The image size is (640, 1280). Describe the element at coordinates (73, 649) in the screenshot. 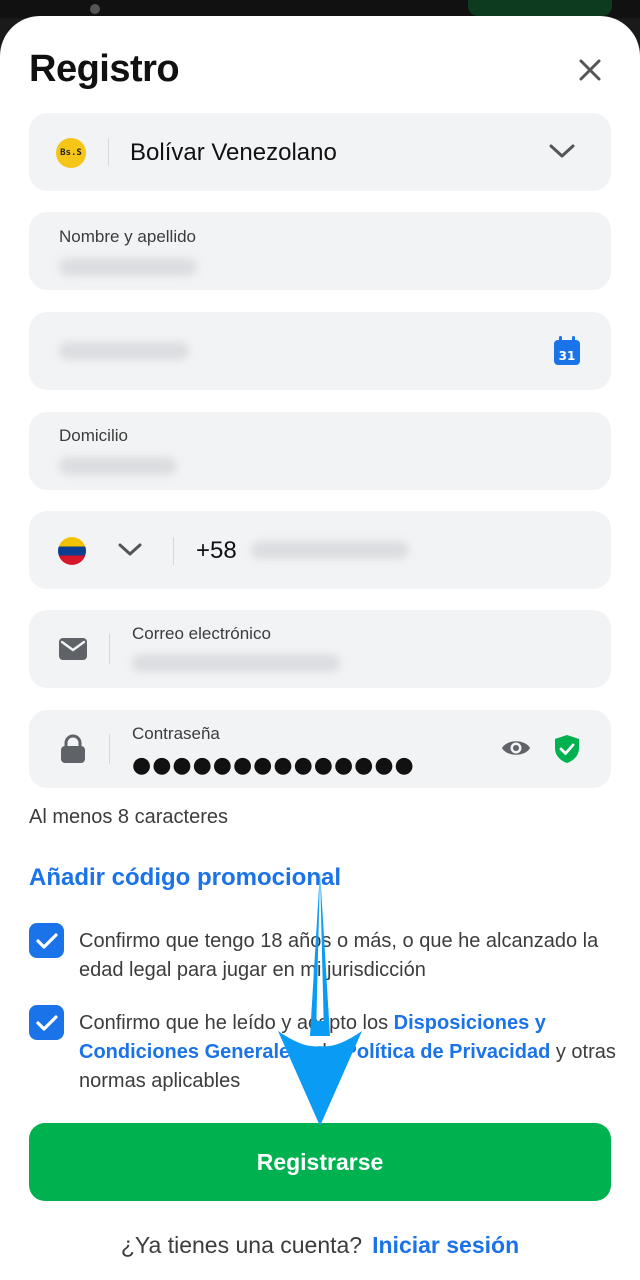

I see `envelope-icon` at that location.